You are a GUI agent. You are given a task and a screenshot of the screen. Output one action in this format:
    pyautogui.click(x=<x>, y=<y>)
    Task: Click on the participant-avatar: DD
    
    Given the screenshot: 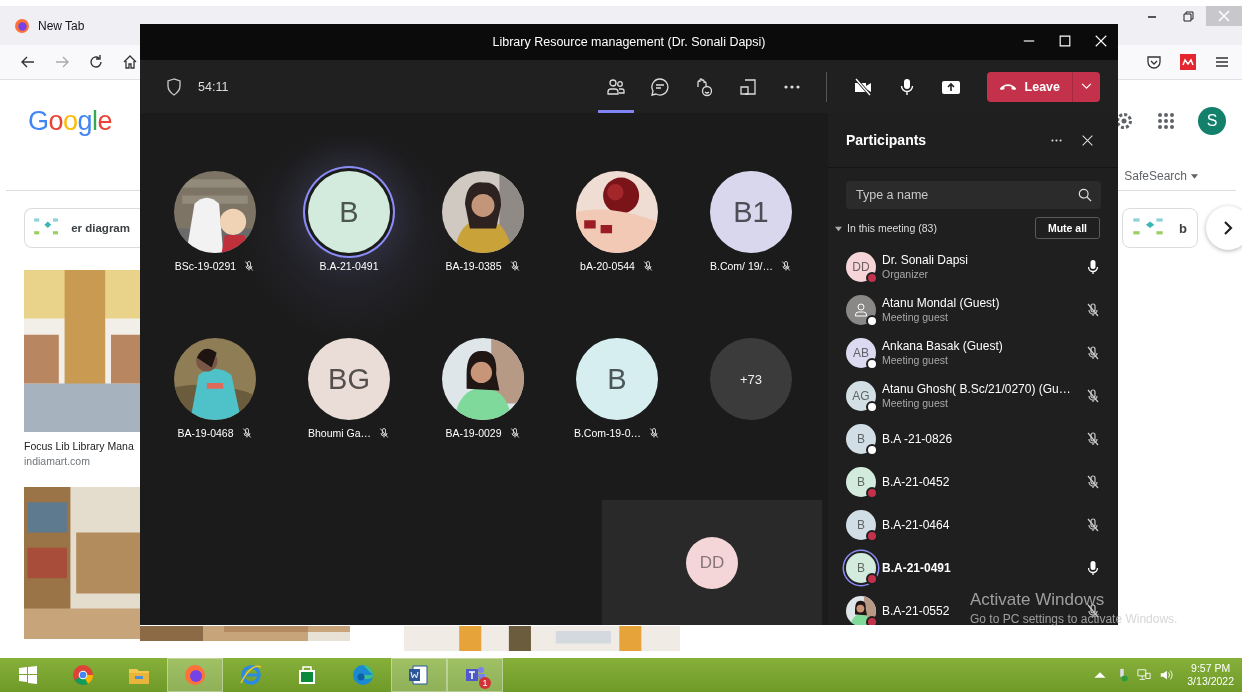 What is the action you would take?
    pyautogui.click(x=861, y=266)
    